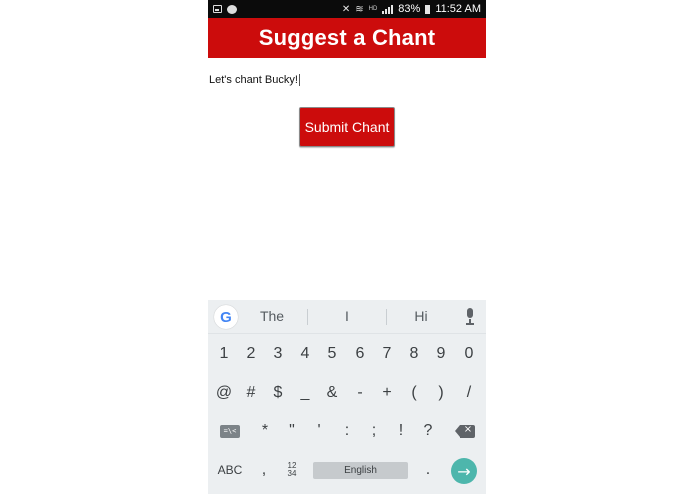  What do you see at coordinates (374, 431) in the screenshot?
I see `key-semicolon: ;` at bounding box center [374, 431].